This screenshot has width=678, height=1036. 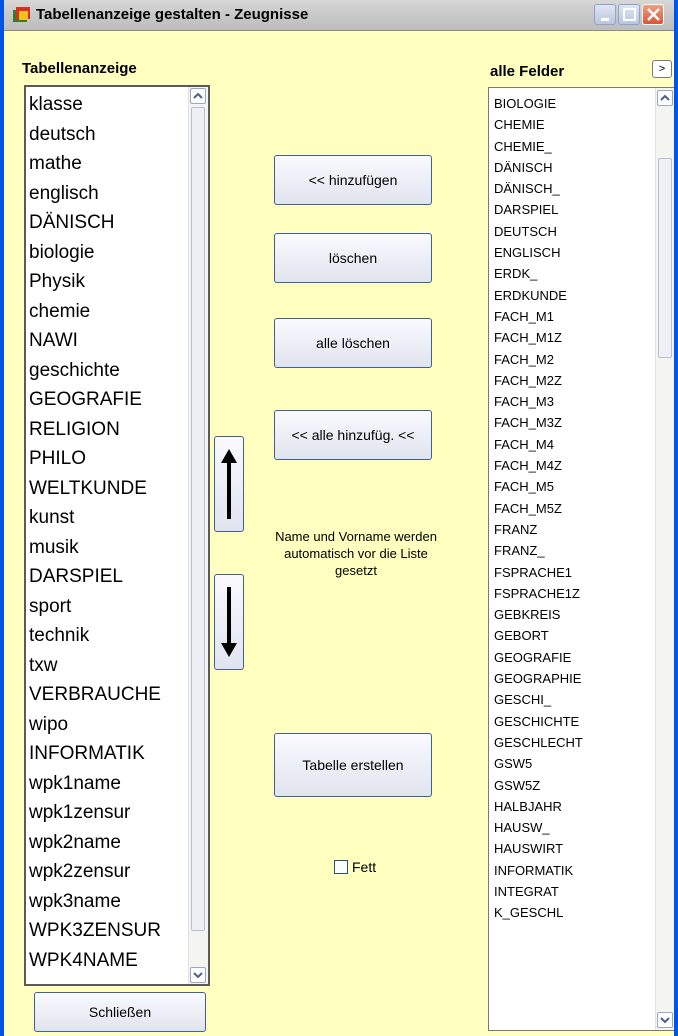 What do you see at coordinates (108, 872) in the screenshot?
I see `list-item: wpk2zensur` at bounding box center [108, 872].